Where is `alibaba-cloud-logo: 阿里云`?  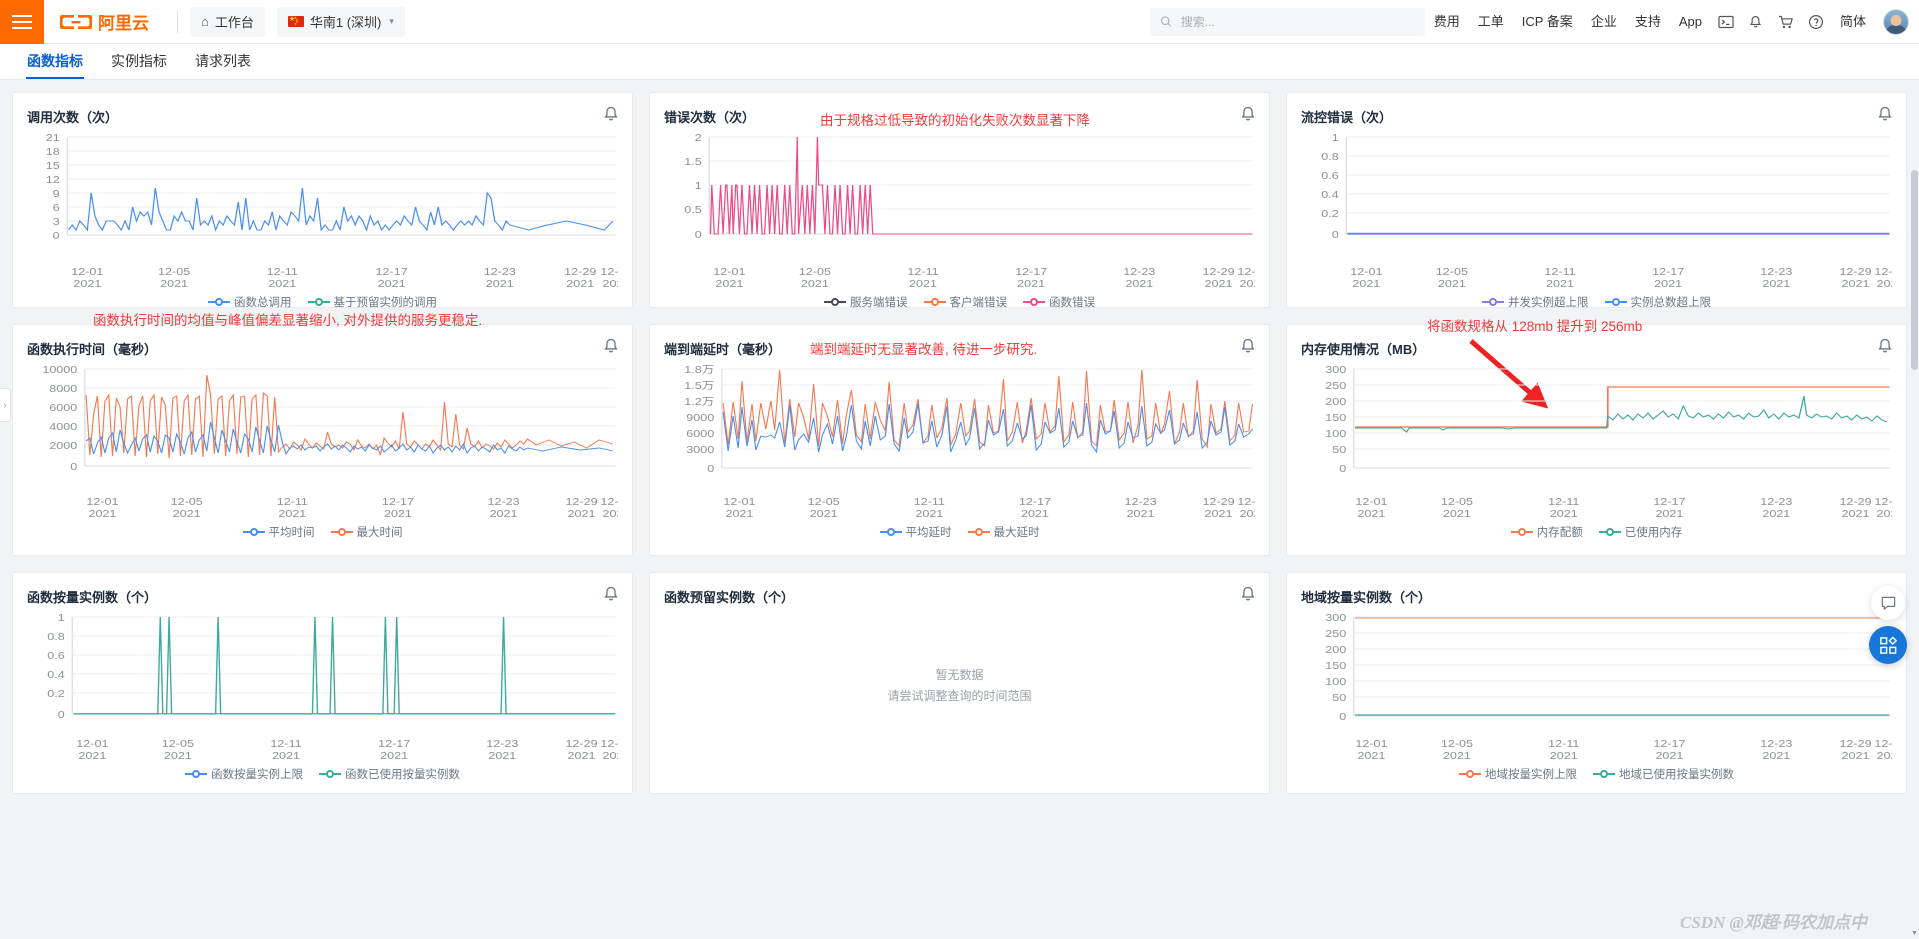
alibaba-cloud-logo: 阿里云 is located at coordinates (110, 22).